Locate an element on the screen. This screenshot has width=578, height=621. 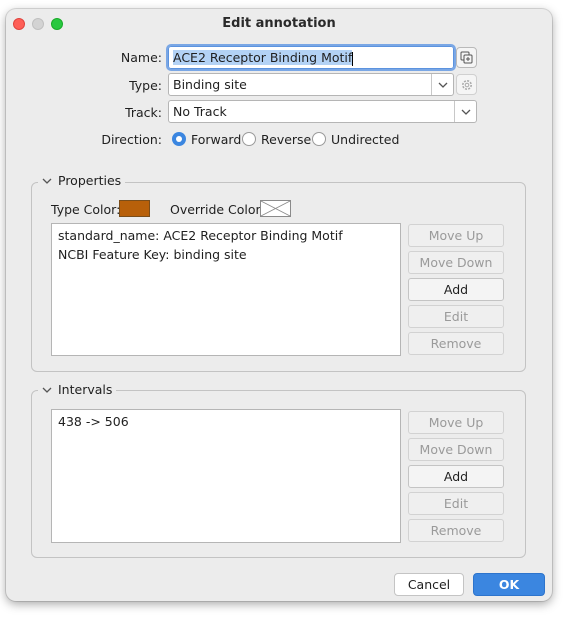
intervals-add-button: Add is located at coordinates (456, 476).